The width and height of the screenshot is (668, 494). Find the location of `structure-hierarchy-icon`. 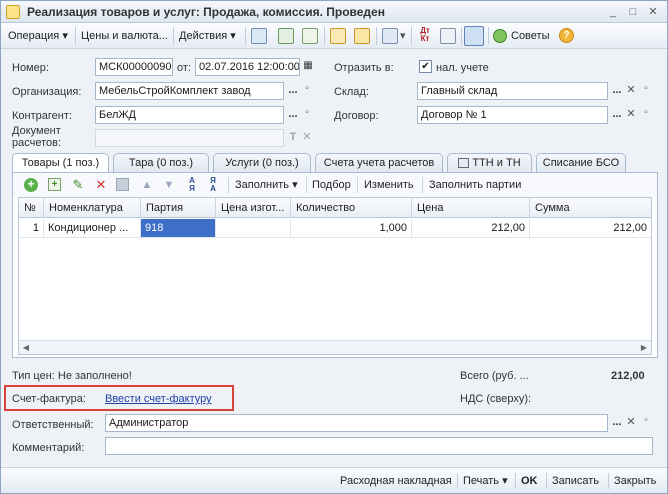

structure-hierarchy-icon is located at coordinates (474, 36).